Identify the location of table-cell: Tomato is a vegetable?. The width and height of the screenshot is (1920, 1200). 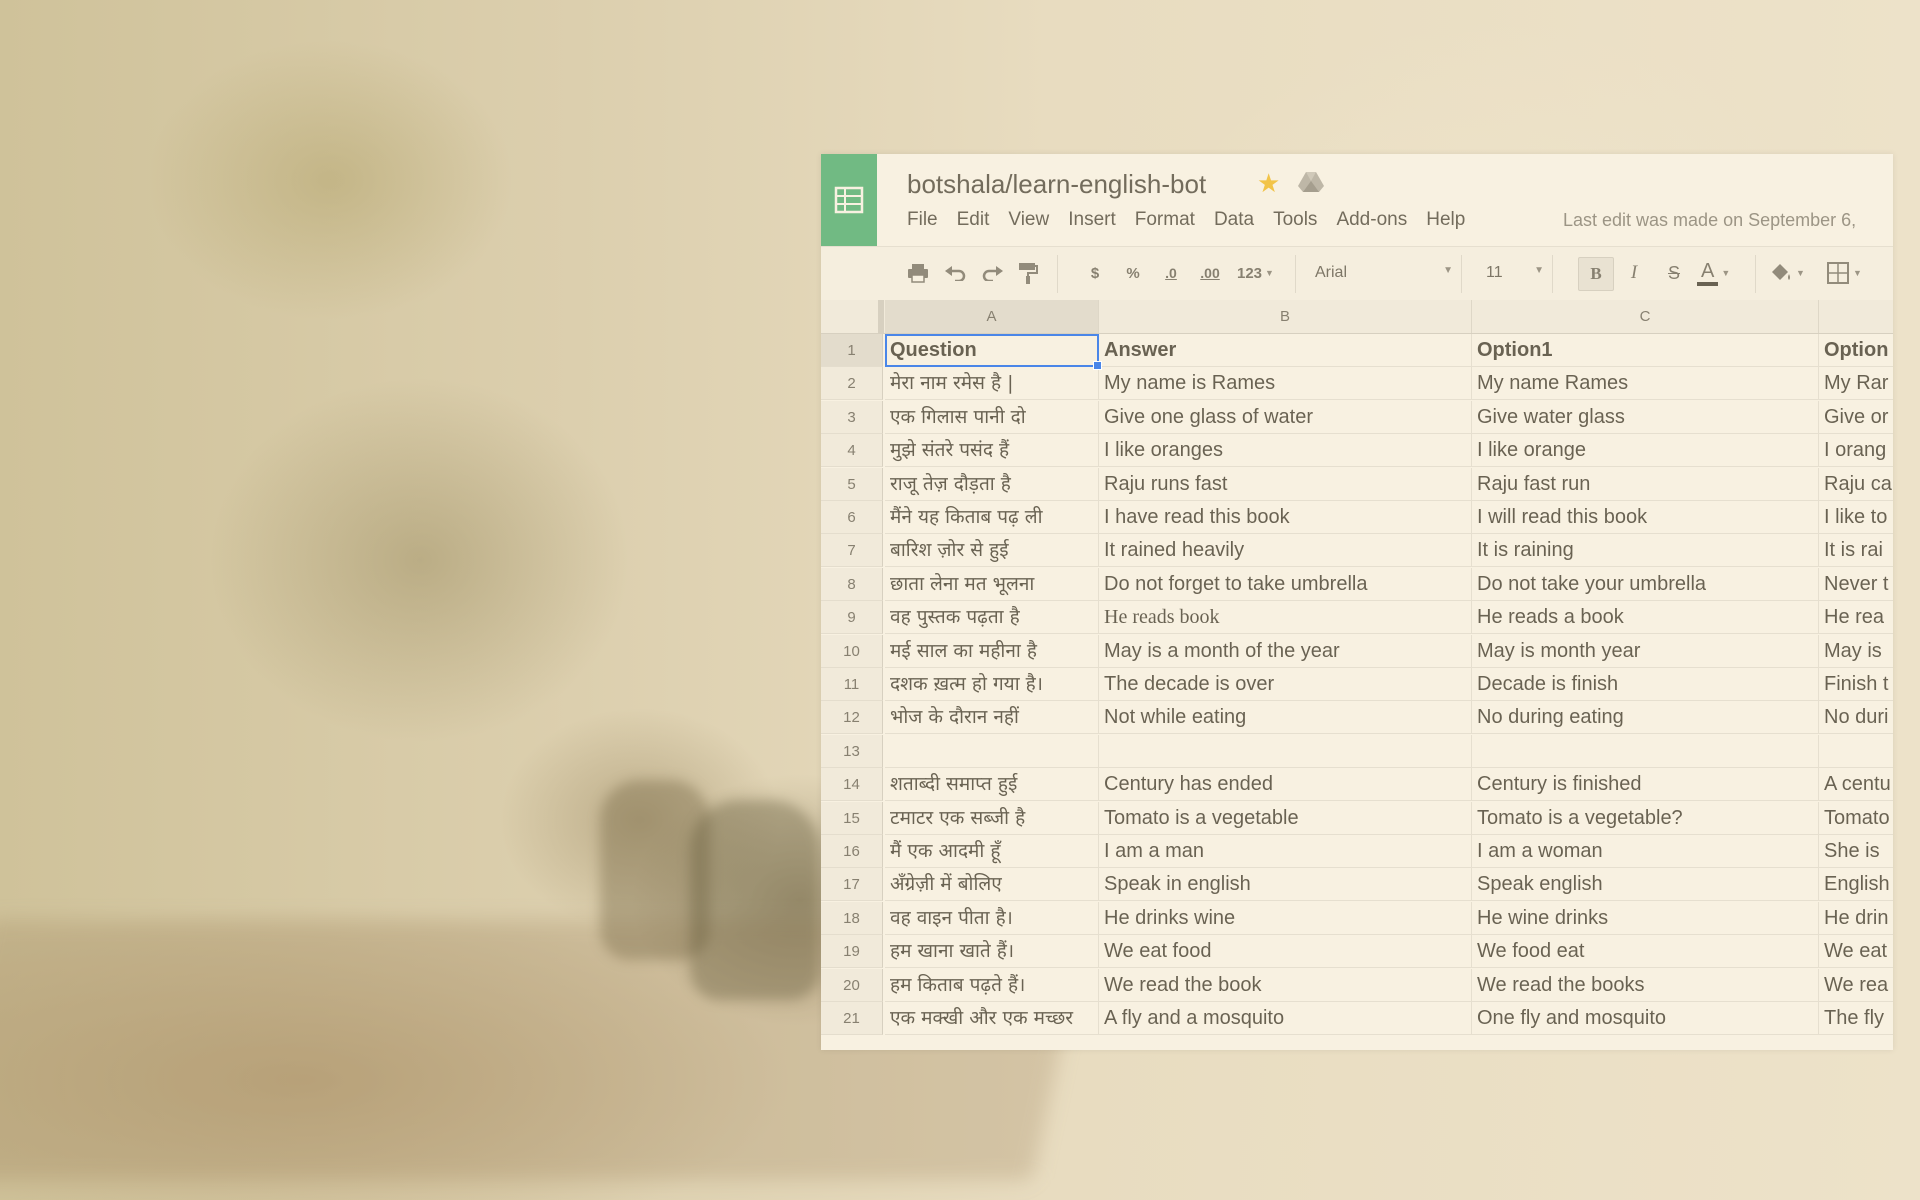
(1645, 818).